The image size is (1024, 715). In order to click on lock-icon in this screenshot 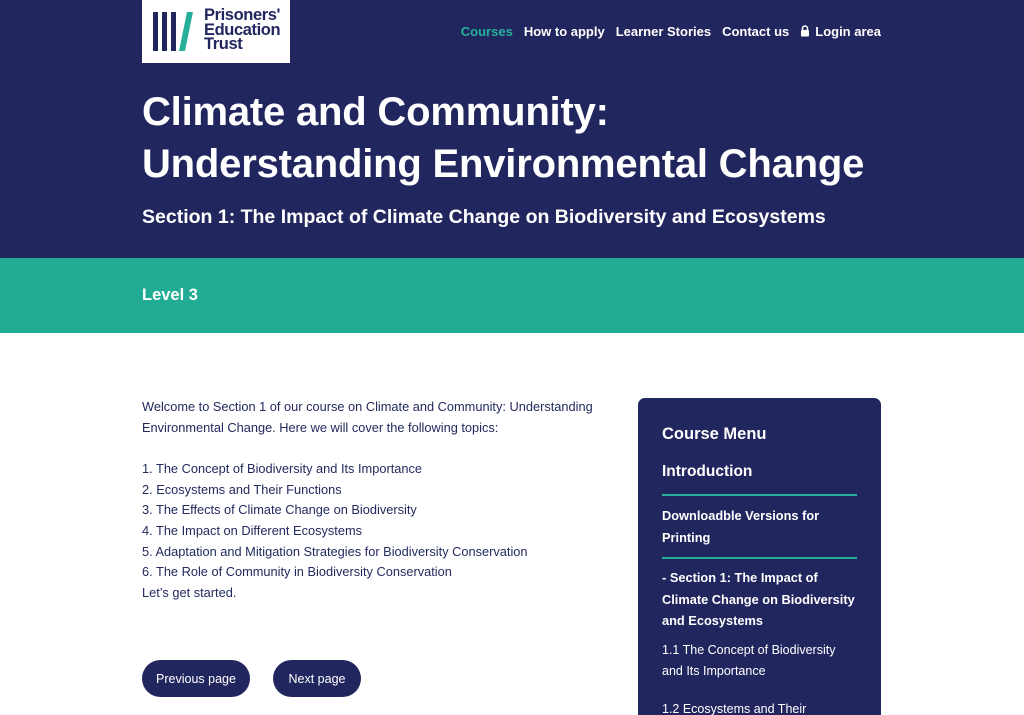, I will do `click(805, 31)`.